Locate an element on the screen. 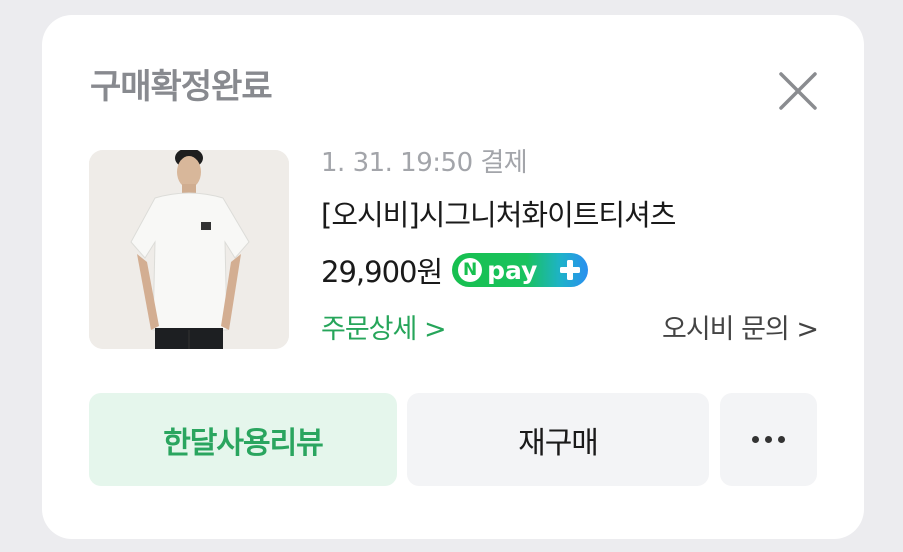 The height and width of the screenshot is (552, 903). write-review-button: 한달사용리뷰 is located at coordinates (243, 439).